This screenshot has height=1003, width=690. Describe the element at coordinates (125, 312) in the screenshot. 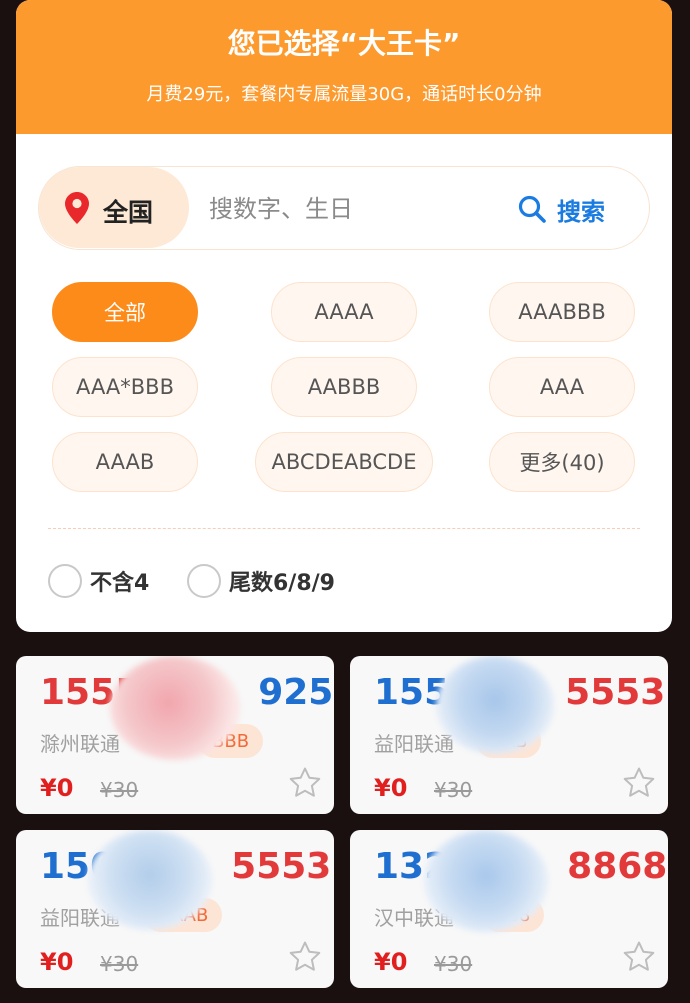

I see `tag-all: 全部` at that location.